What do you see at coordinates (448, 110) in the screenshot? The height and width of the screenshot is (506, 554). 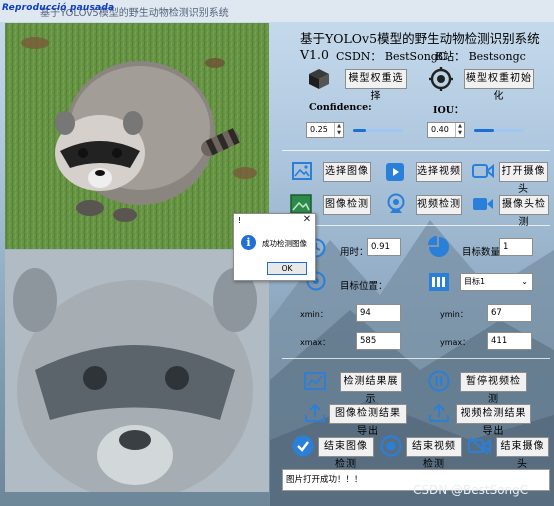 I see `iou-label: IOU：` at bounding box center [448, 110].